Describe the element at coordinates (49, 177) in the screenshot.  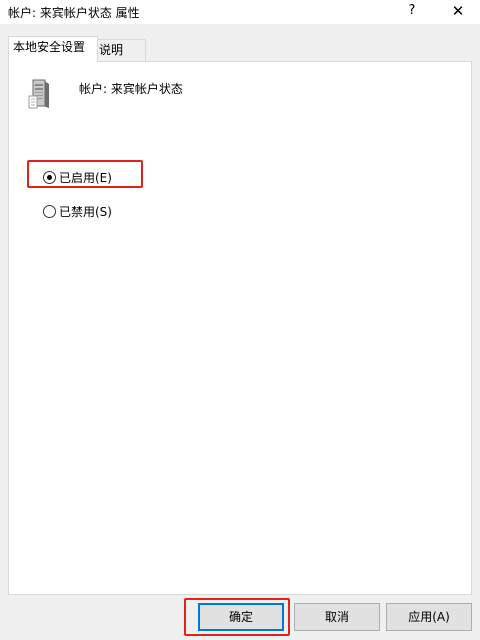
I see `enabled-radio` at that location.